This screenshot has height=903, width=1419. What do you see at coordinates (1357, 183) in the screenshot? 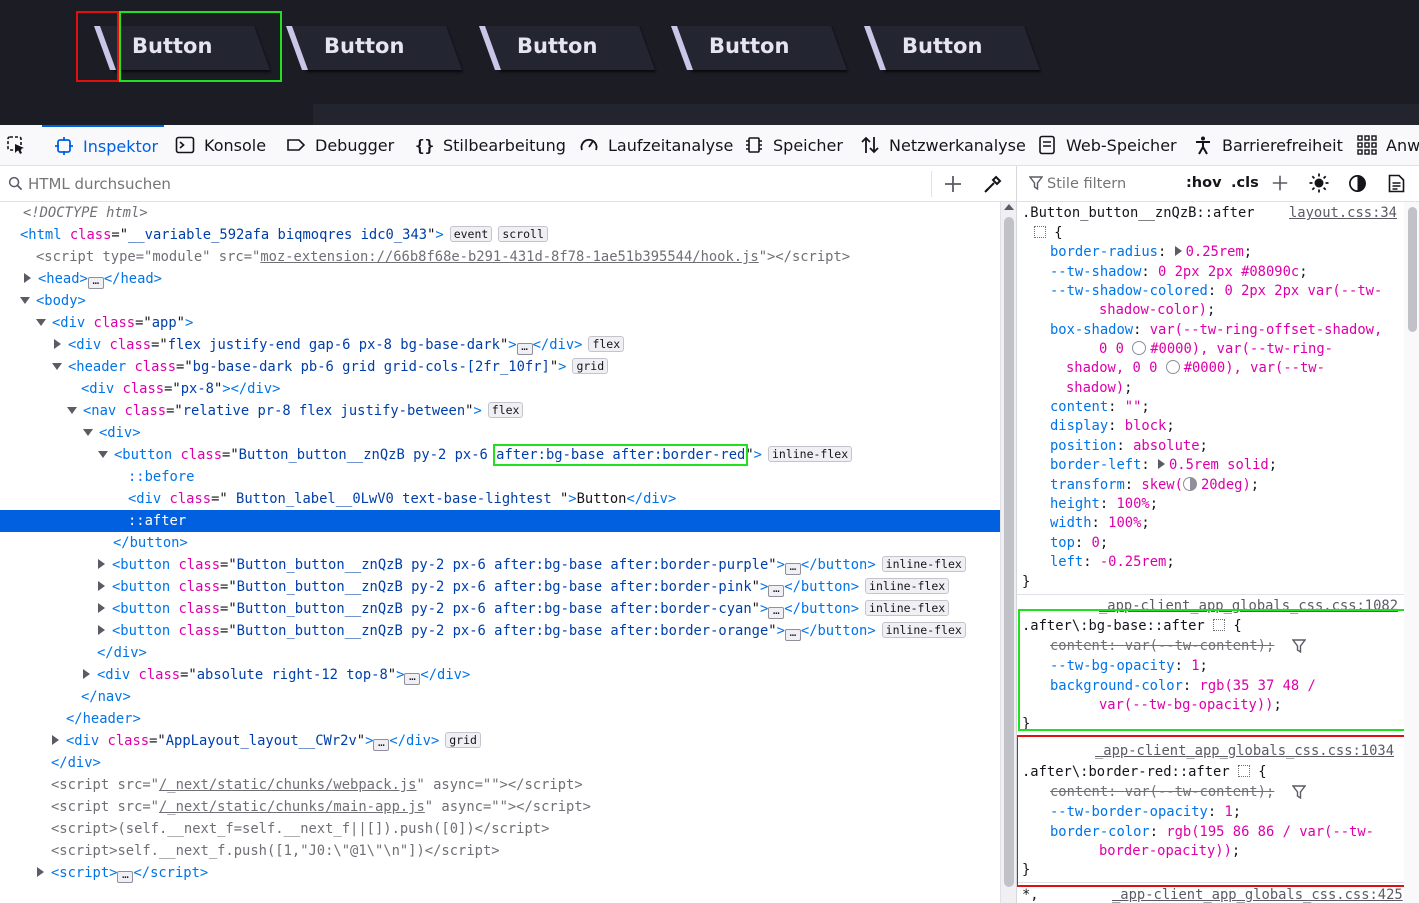
I see `dark-theme-icon` at bounding box center [1357, 183].